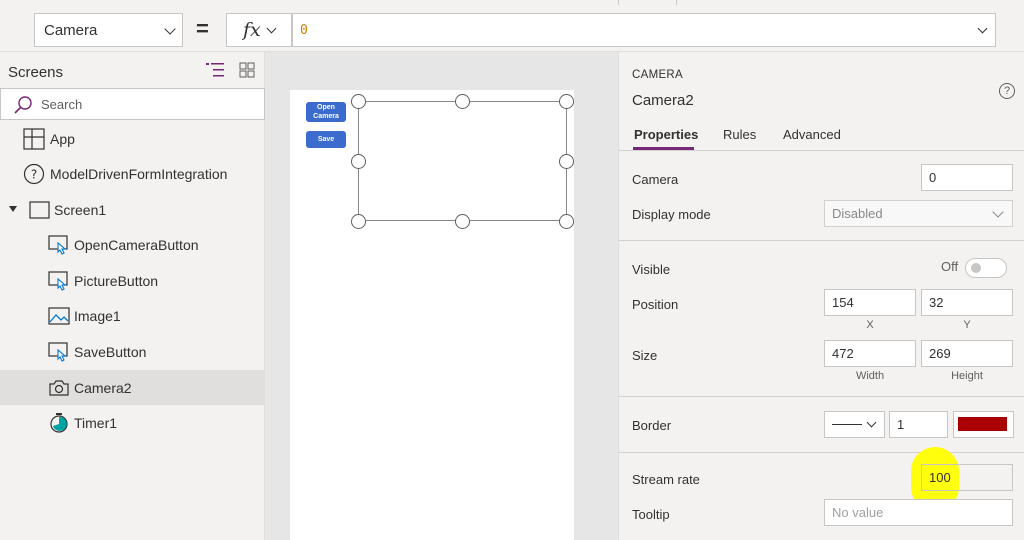 Image resolution: width=1024 pixels, height=540 pixels. Describe the element at coordinates (976, 268) in the screenshot. I see `toggle-knob` at that location.